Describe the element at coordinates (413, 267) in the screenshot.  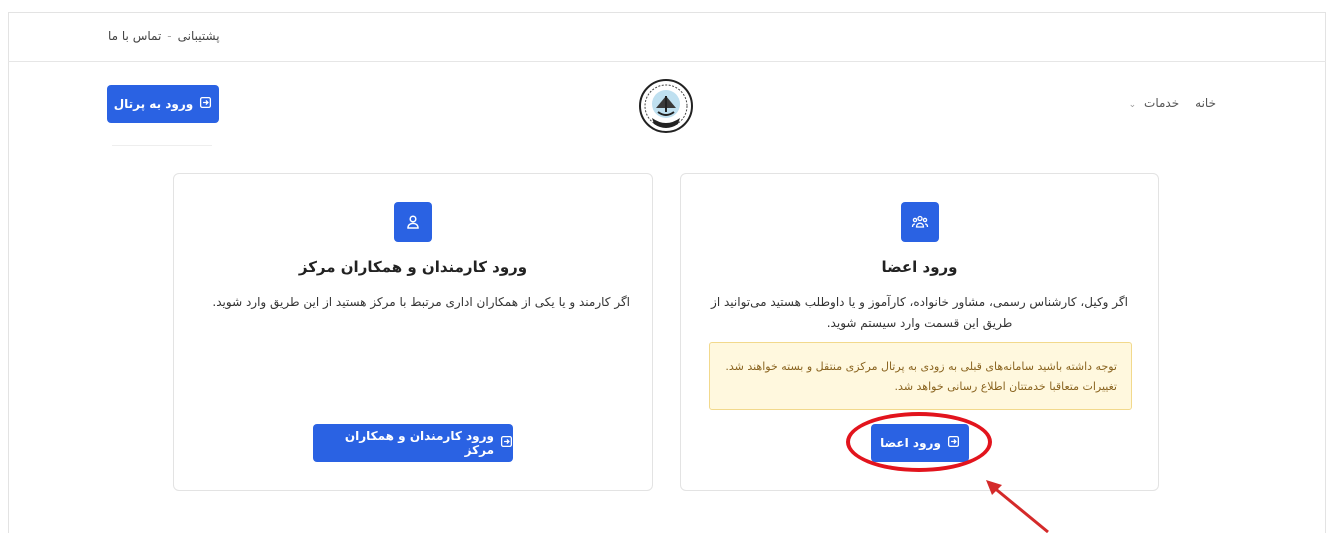
I see `staff-card-title: ورود کارمندان و همکاران مرکز` at that location.